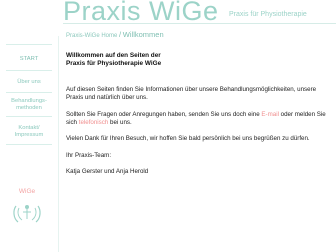 This screenshot has height=252, width=336. Describe the element at coordinates (94, 122) in the screenshot. I see `phone-link: telefonisch` at that location.